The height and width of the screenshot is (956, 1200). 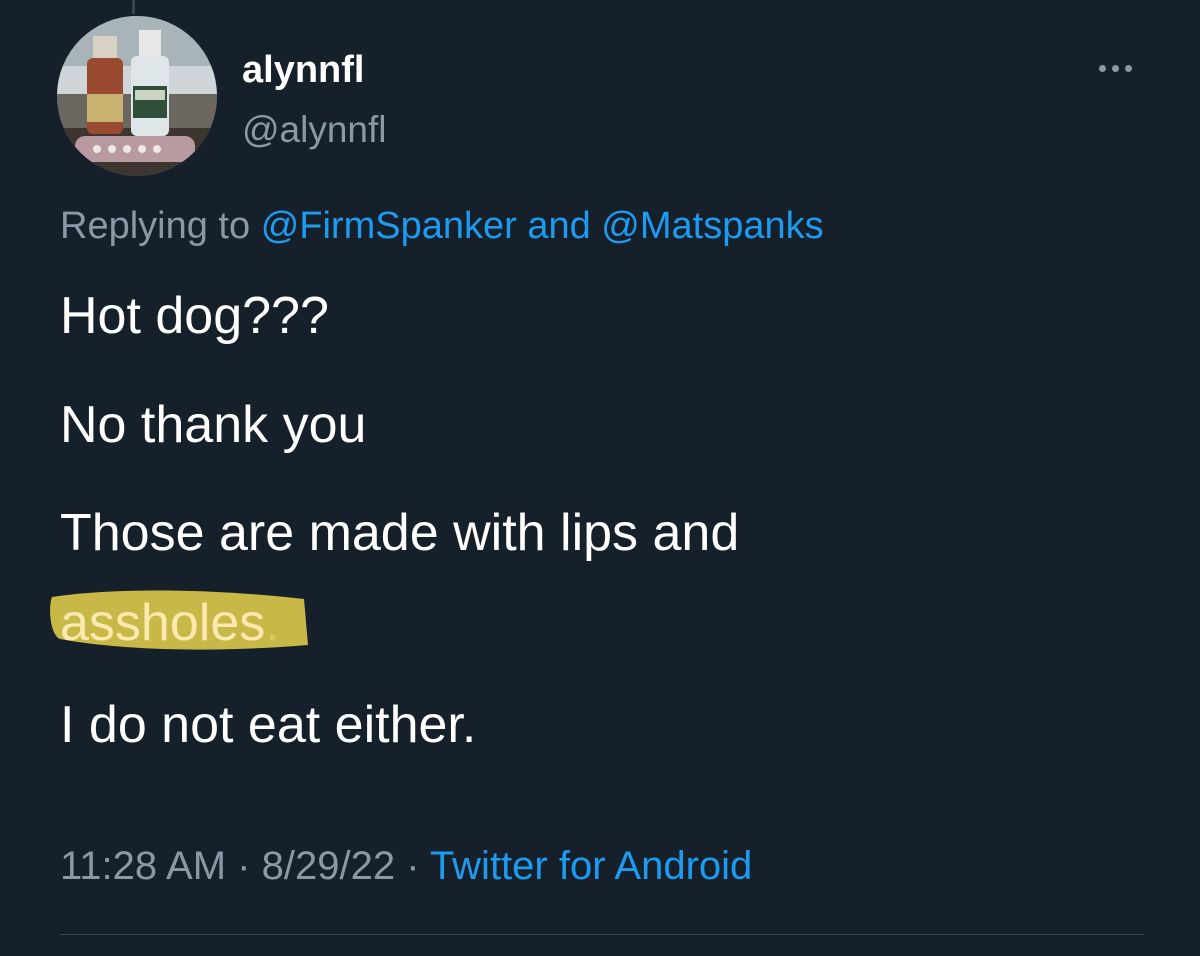 I want to click on tweet-text-line-3: Those are made with lips and, so click(x=400, y=533).